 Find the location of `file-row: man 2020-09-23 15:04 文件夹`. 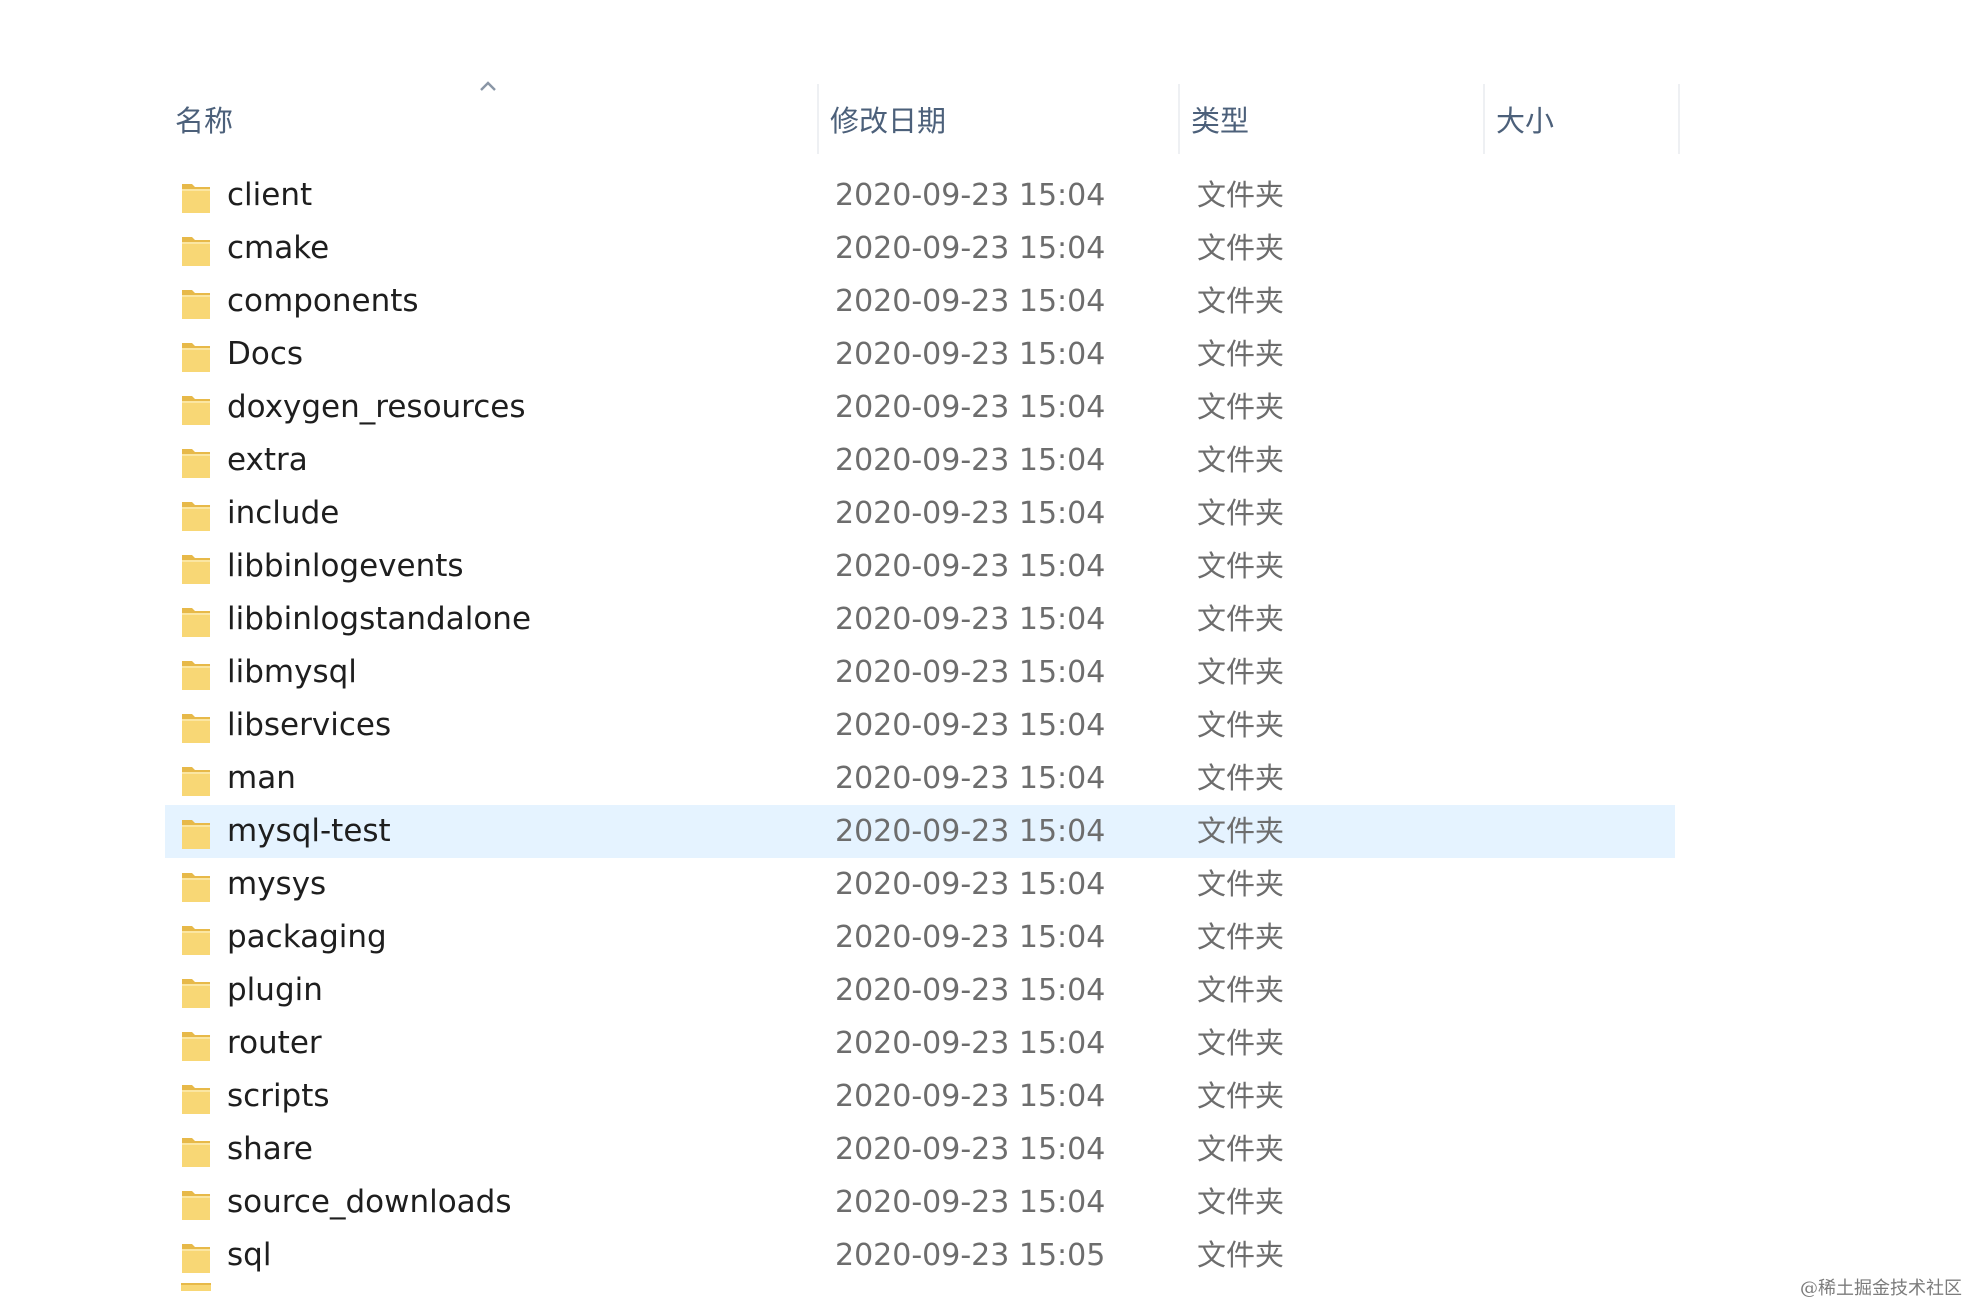

file-row: man 2020-09-23 15:04 文件夹 is located at coordinates (920, 778).